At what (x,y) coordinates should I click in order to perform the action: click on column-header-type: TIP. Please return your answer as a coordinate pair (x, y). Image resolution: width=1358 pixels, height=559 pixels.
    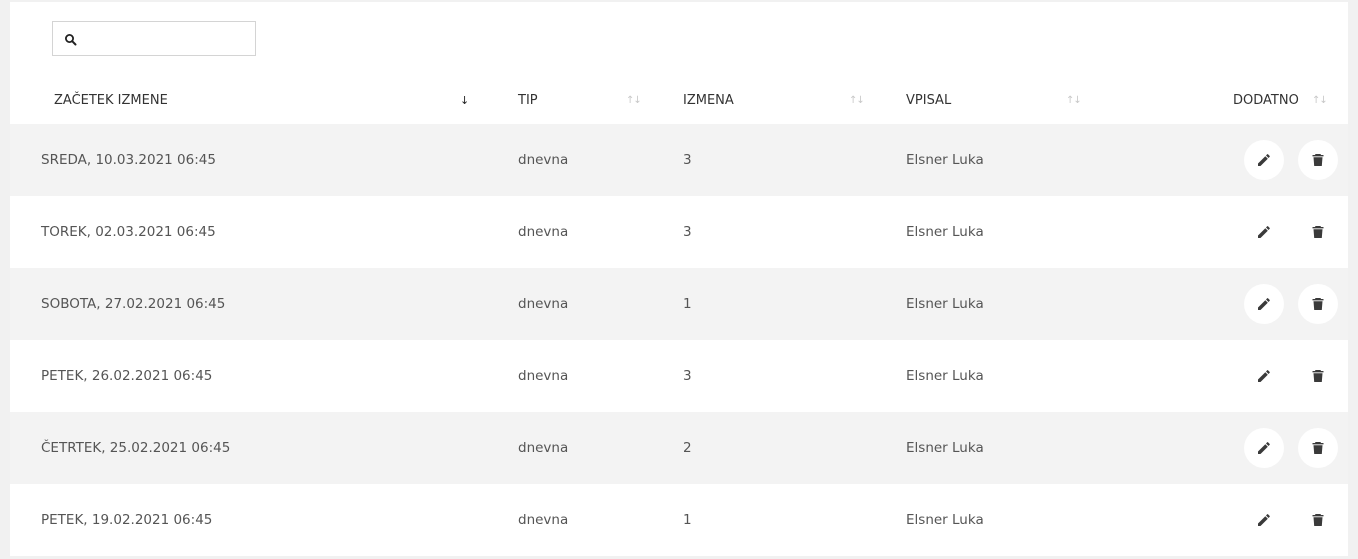
    Looking at the image, I should click on (528, 100).